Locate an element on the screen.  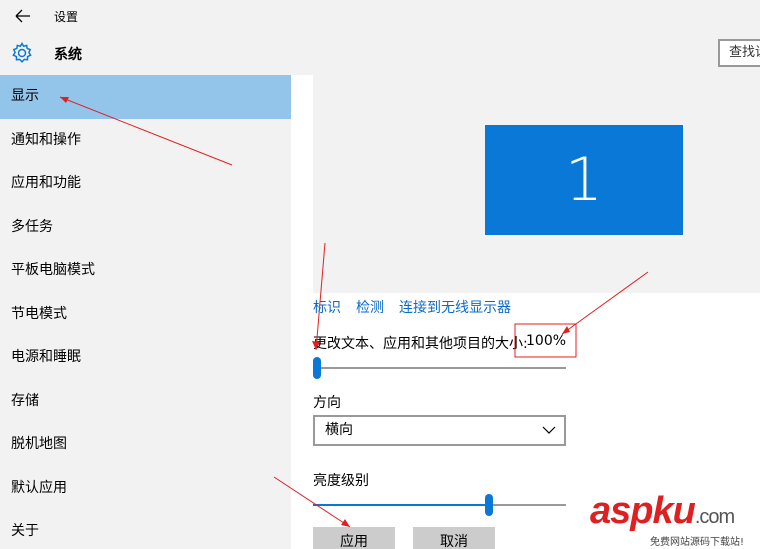
monitor-tile: 1 is located at coordinates (584, 180).